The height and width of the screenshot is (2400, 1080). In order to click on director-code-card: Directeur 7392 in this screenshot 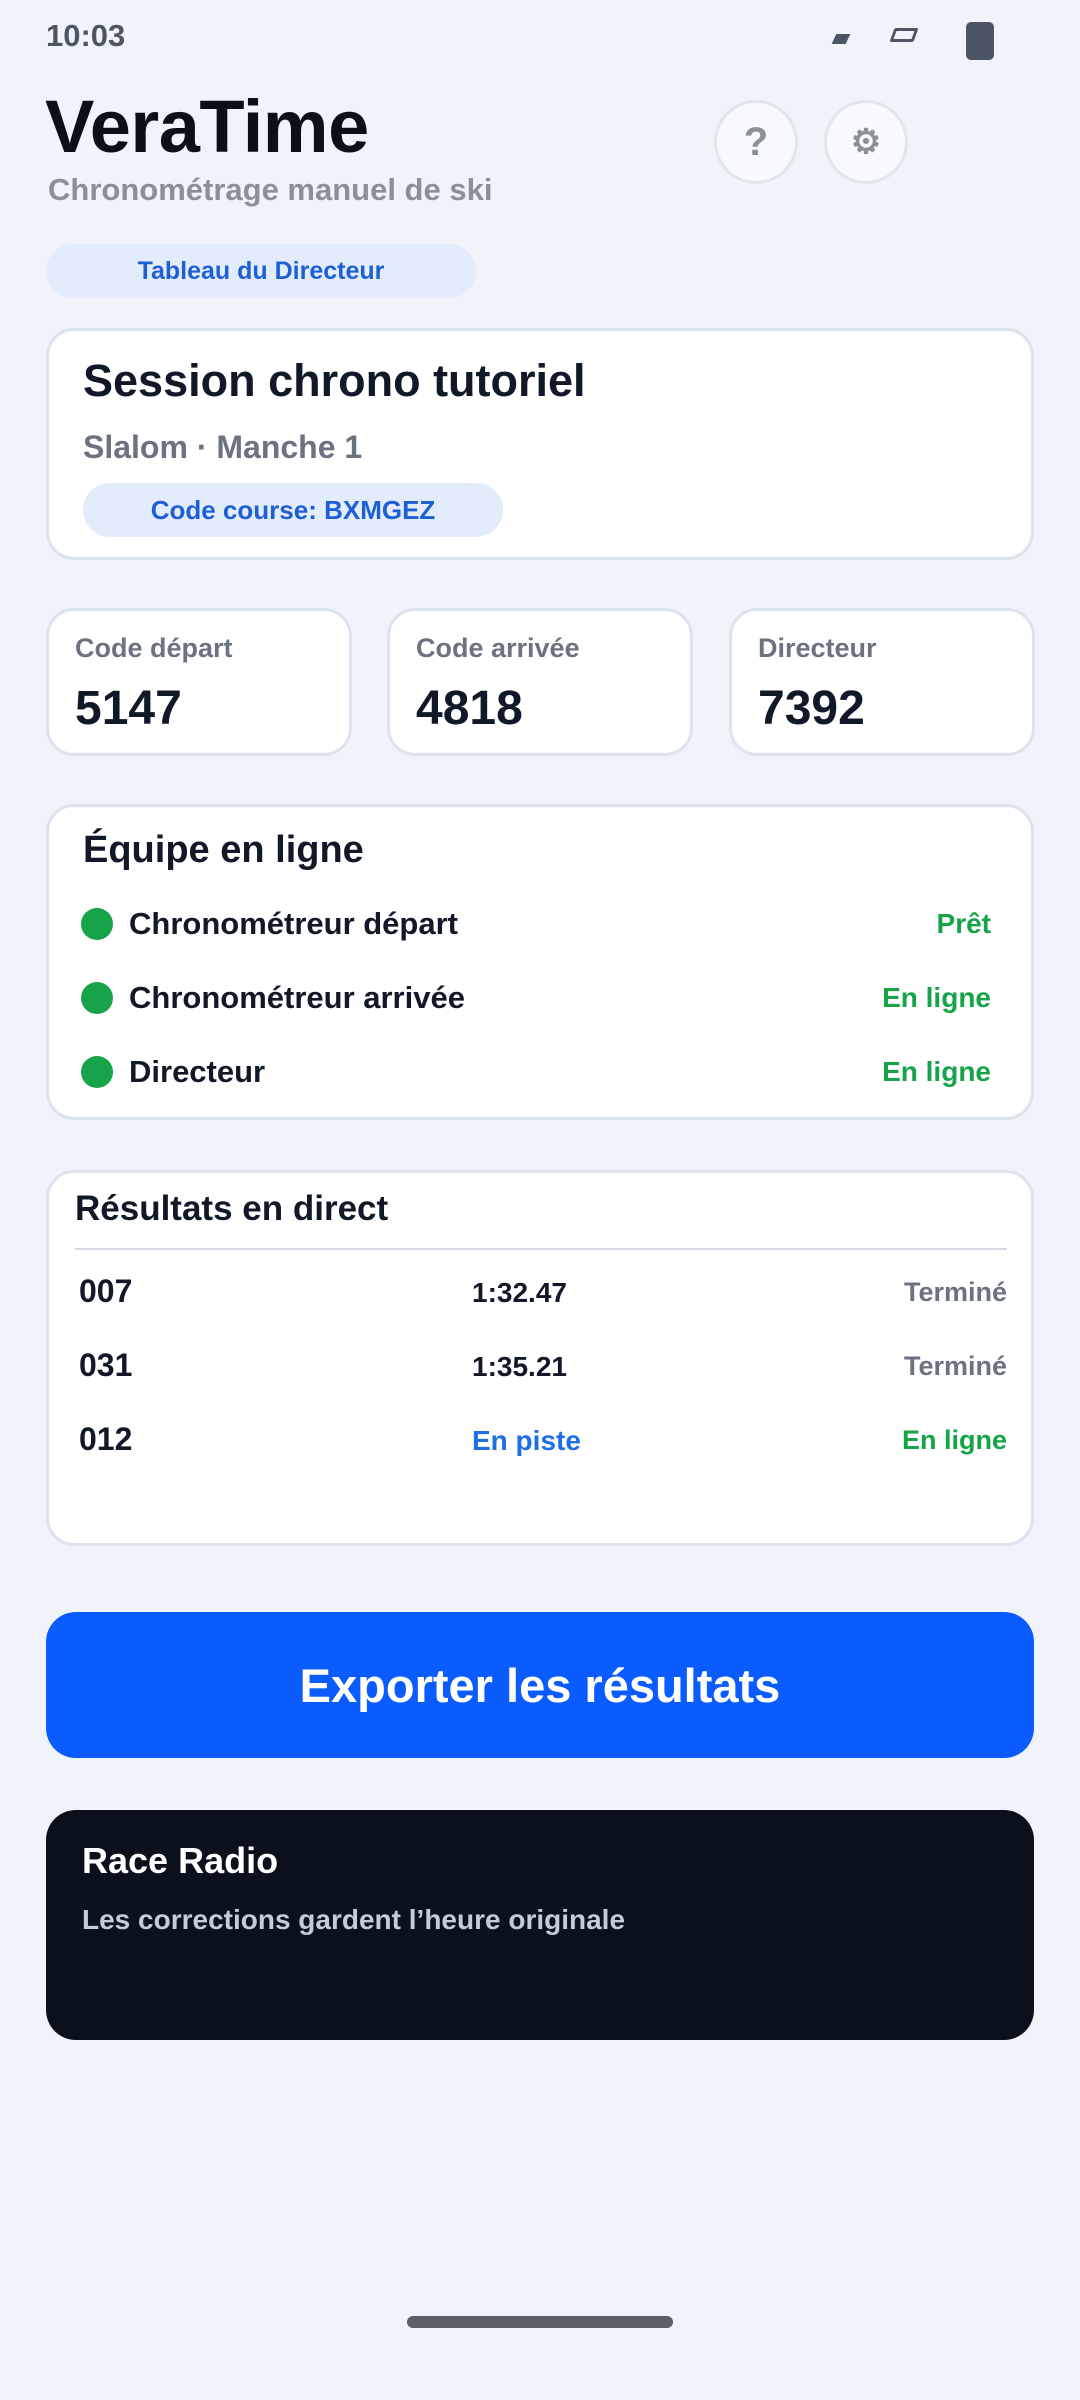, I will do `click(882, 682)`.